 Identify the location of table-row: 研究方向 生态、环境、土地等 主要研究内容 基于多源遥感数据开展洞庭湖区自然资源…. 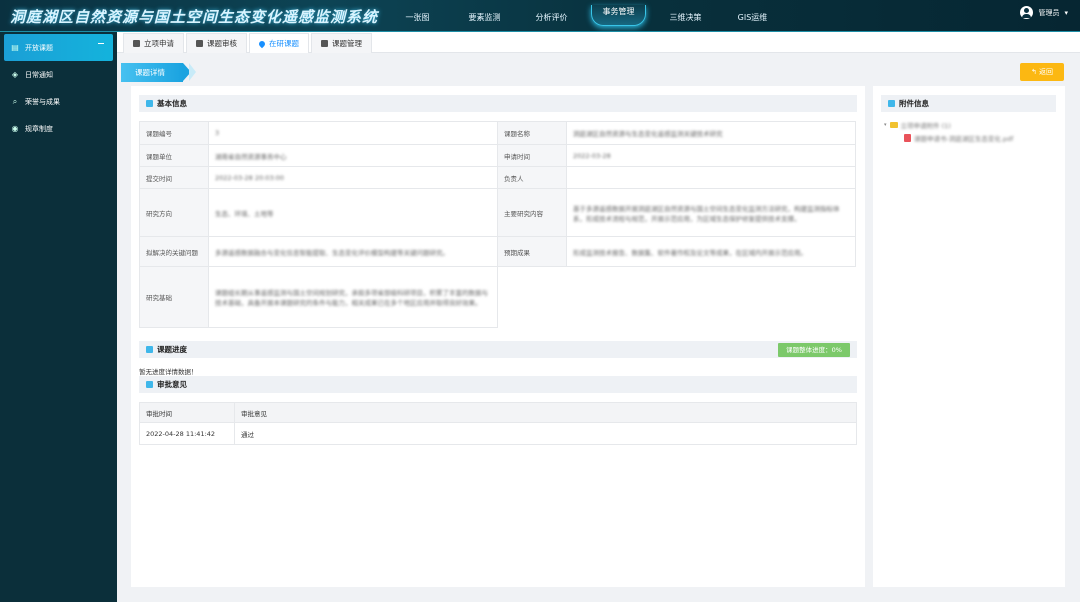
(497, 212).